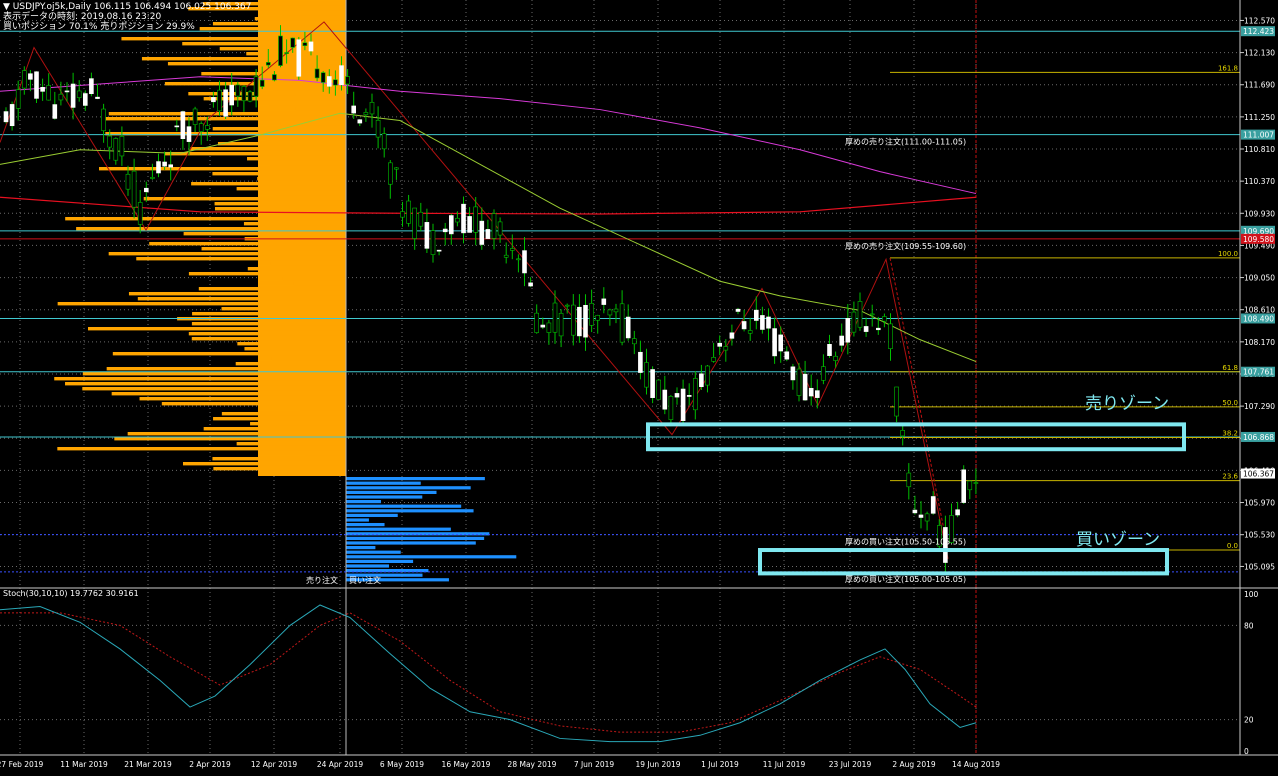  What do you see at coordinates (99, 27) in the screenshot?
I see `position-ratio-label: 買いポジション 70.1% 売りポジション 29.9%` at bounding box center [99, 27].